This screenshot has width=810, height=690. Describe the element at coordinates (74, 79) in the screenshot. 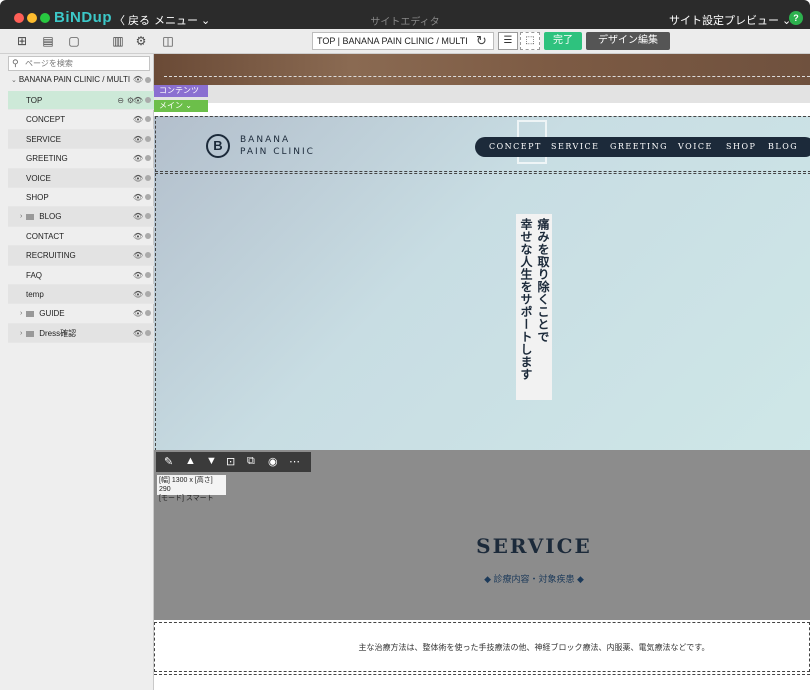

I see `site-root-label: BANANA PAIN CLINIC / MULTI` at that location.